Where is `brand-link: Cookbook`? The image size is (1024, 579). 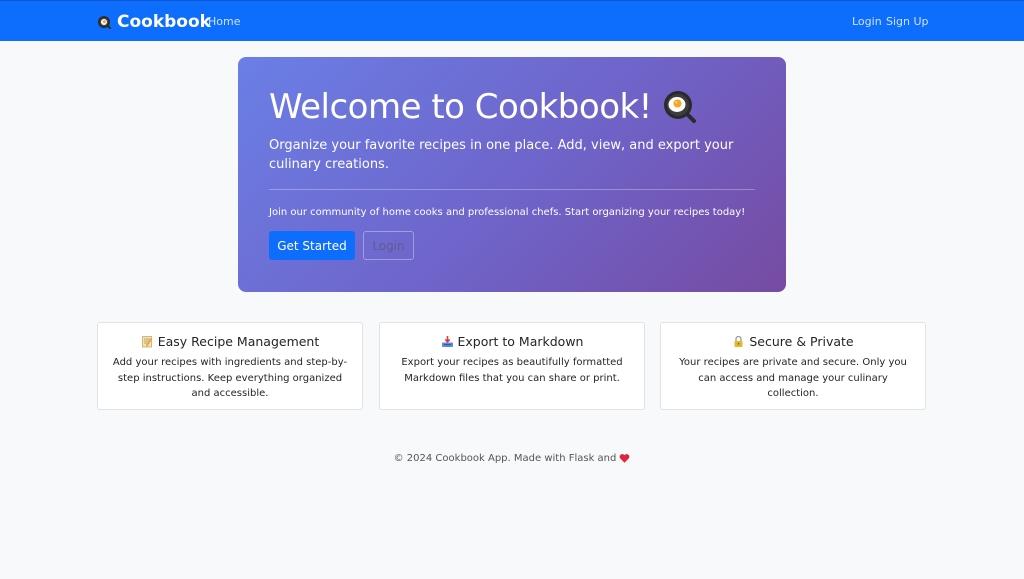
brand-link: Cookbook is located at coordinates (154, 22).